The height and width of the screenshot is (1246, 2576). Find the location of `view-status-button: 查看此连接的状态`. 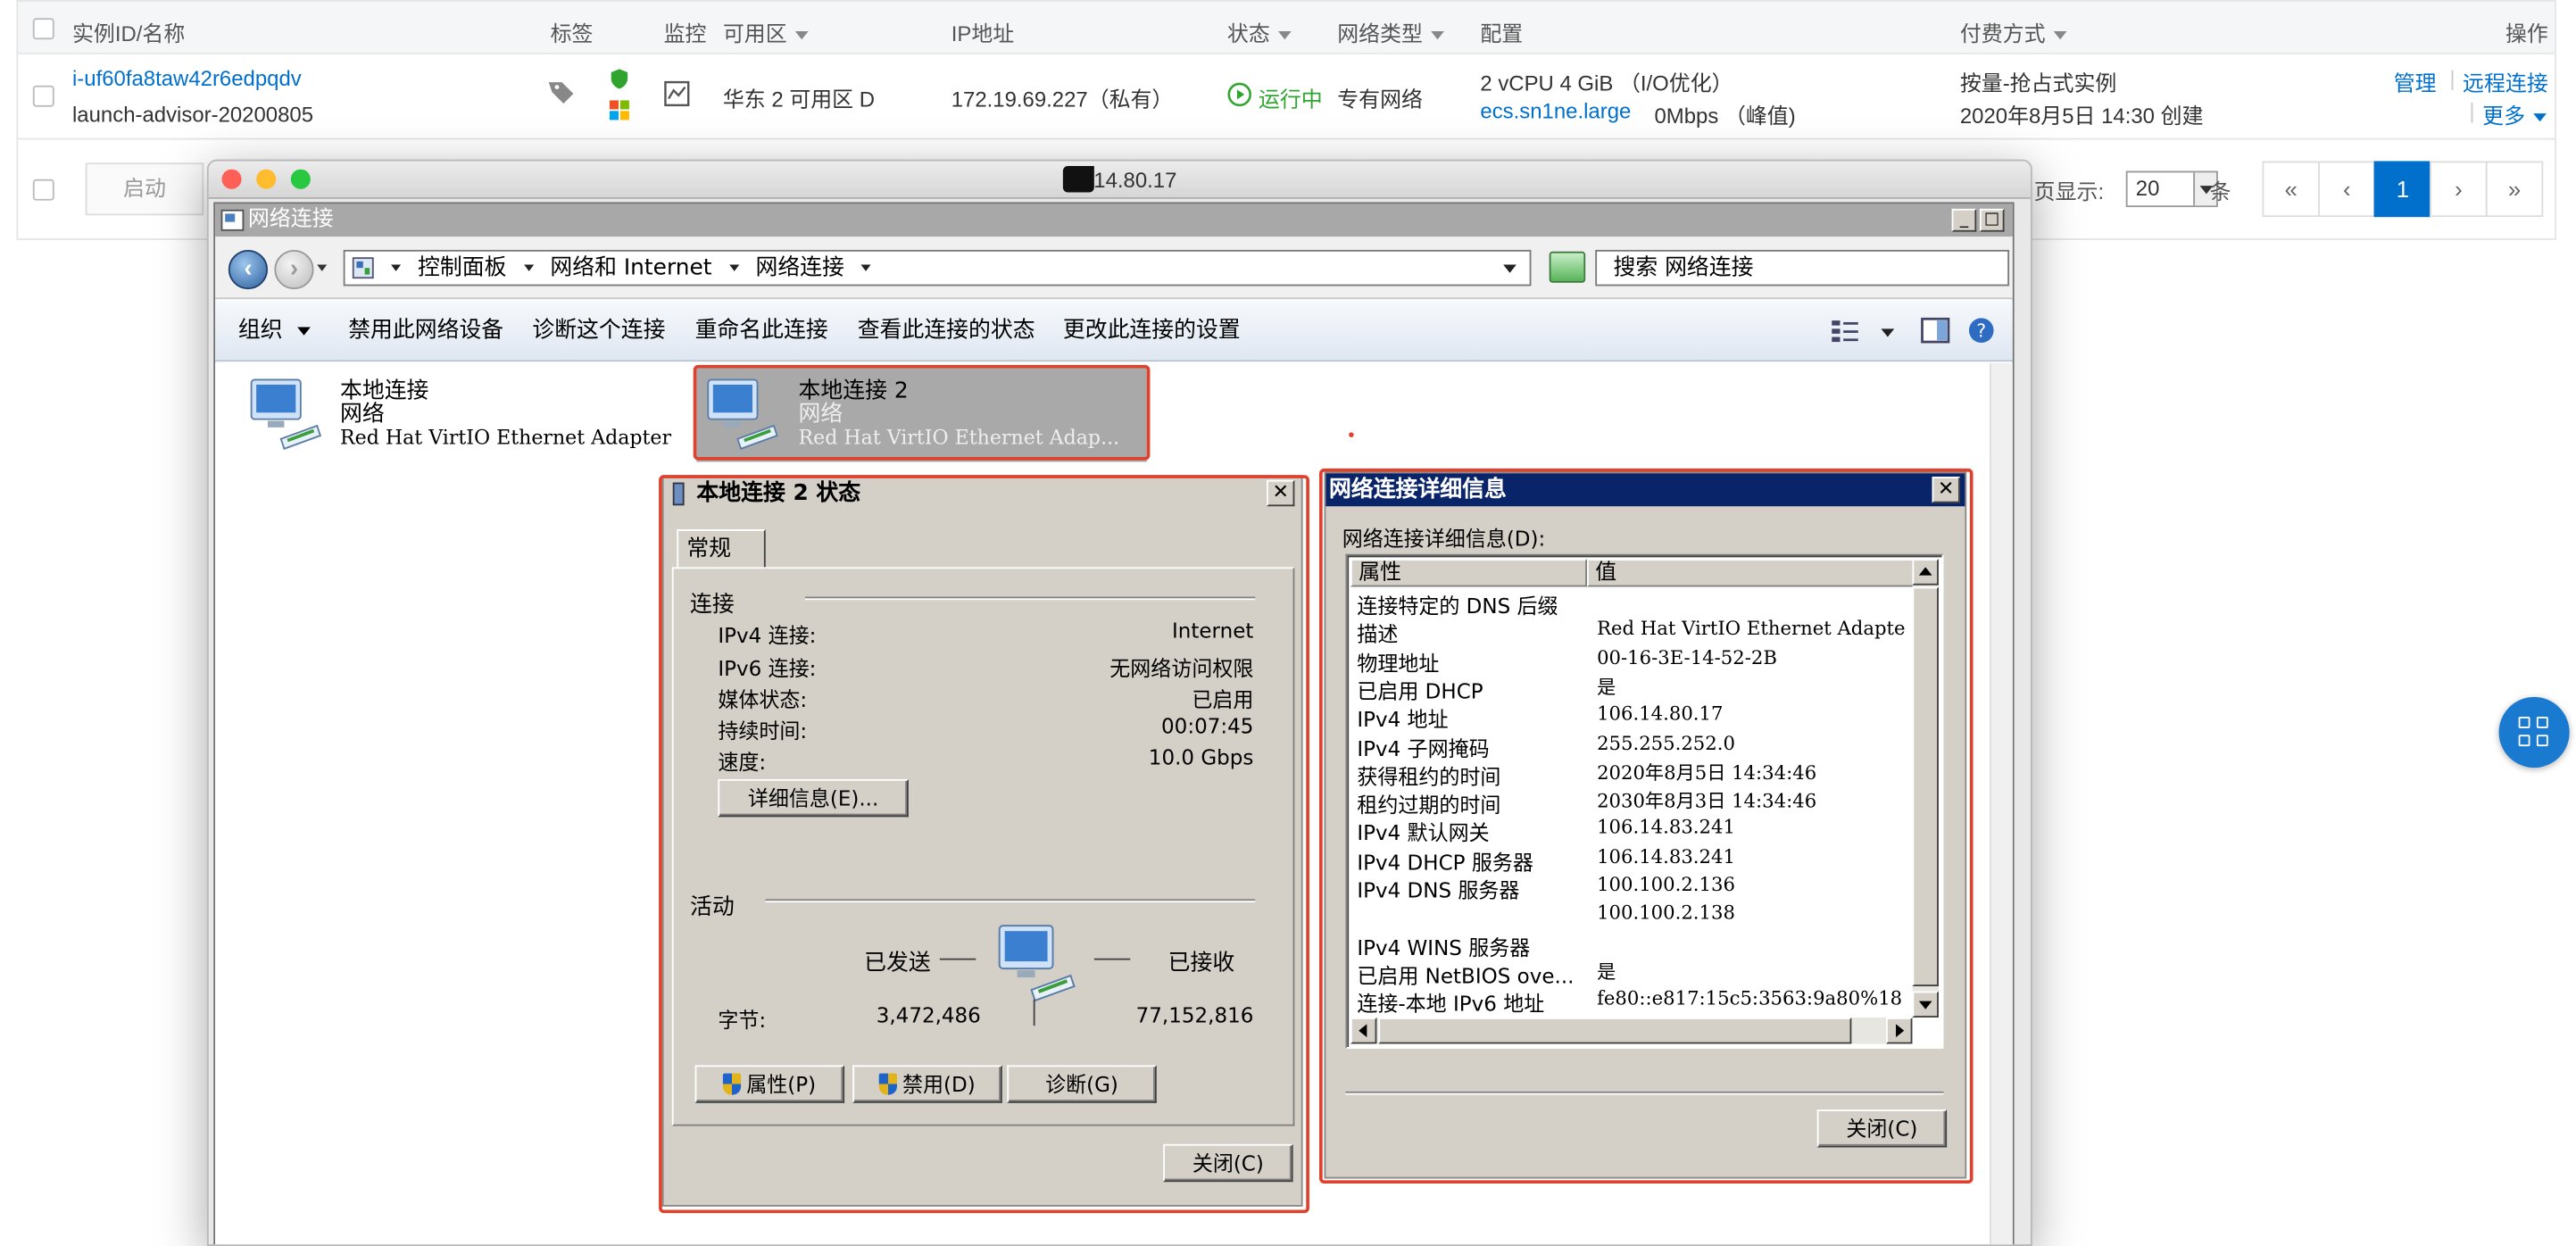

view-status-button: 查看此连接的状态 is located at coordinates (947, 331).